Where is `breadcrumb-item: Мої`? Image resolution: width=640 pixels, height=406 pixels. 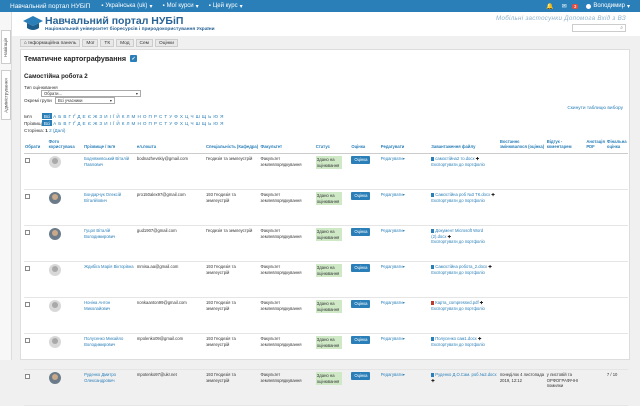 breadcrumb-item: Мої is located at coordinates (90, 43).